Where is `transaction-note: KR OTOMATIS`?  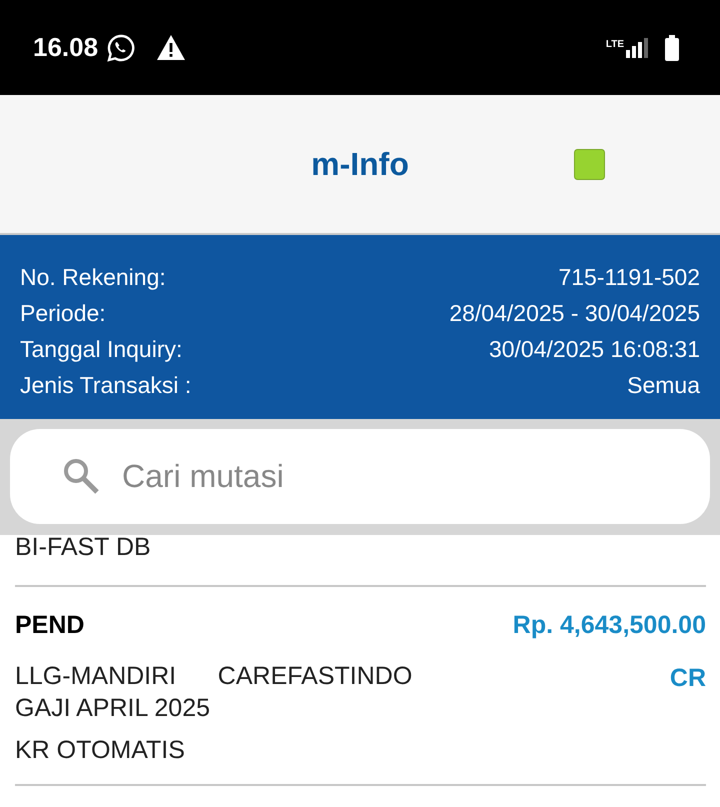
transaction-note: KR OTOMATIS is located at coordinates (100, 750).